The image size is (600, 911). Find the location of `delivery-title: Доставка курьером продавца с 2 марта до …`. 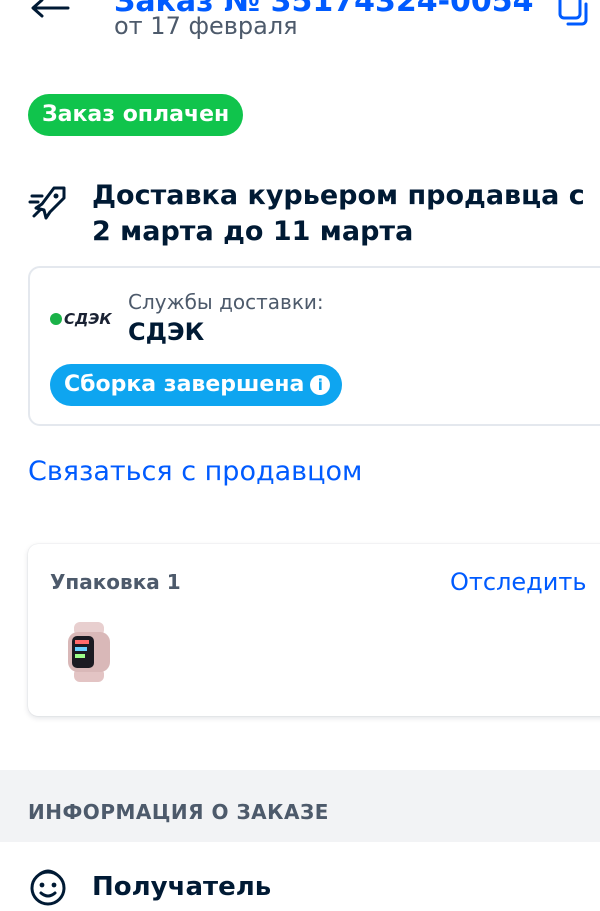

delivery-title: Доставка курьером продавца с 2 марта до … is located at coordinates (338, 213).